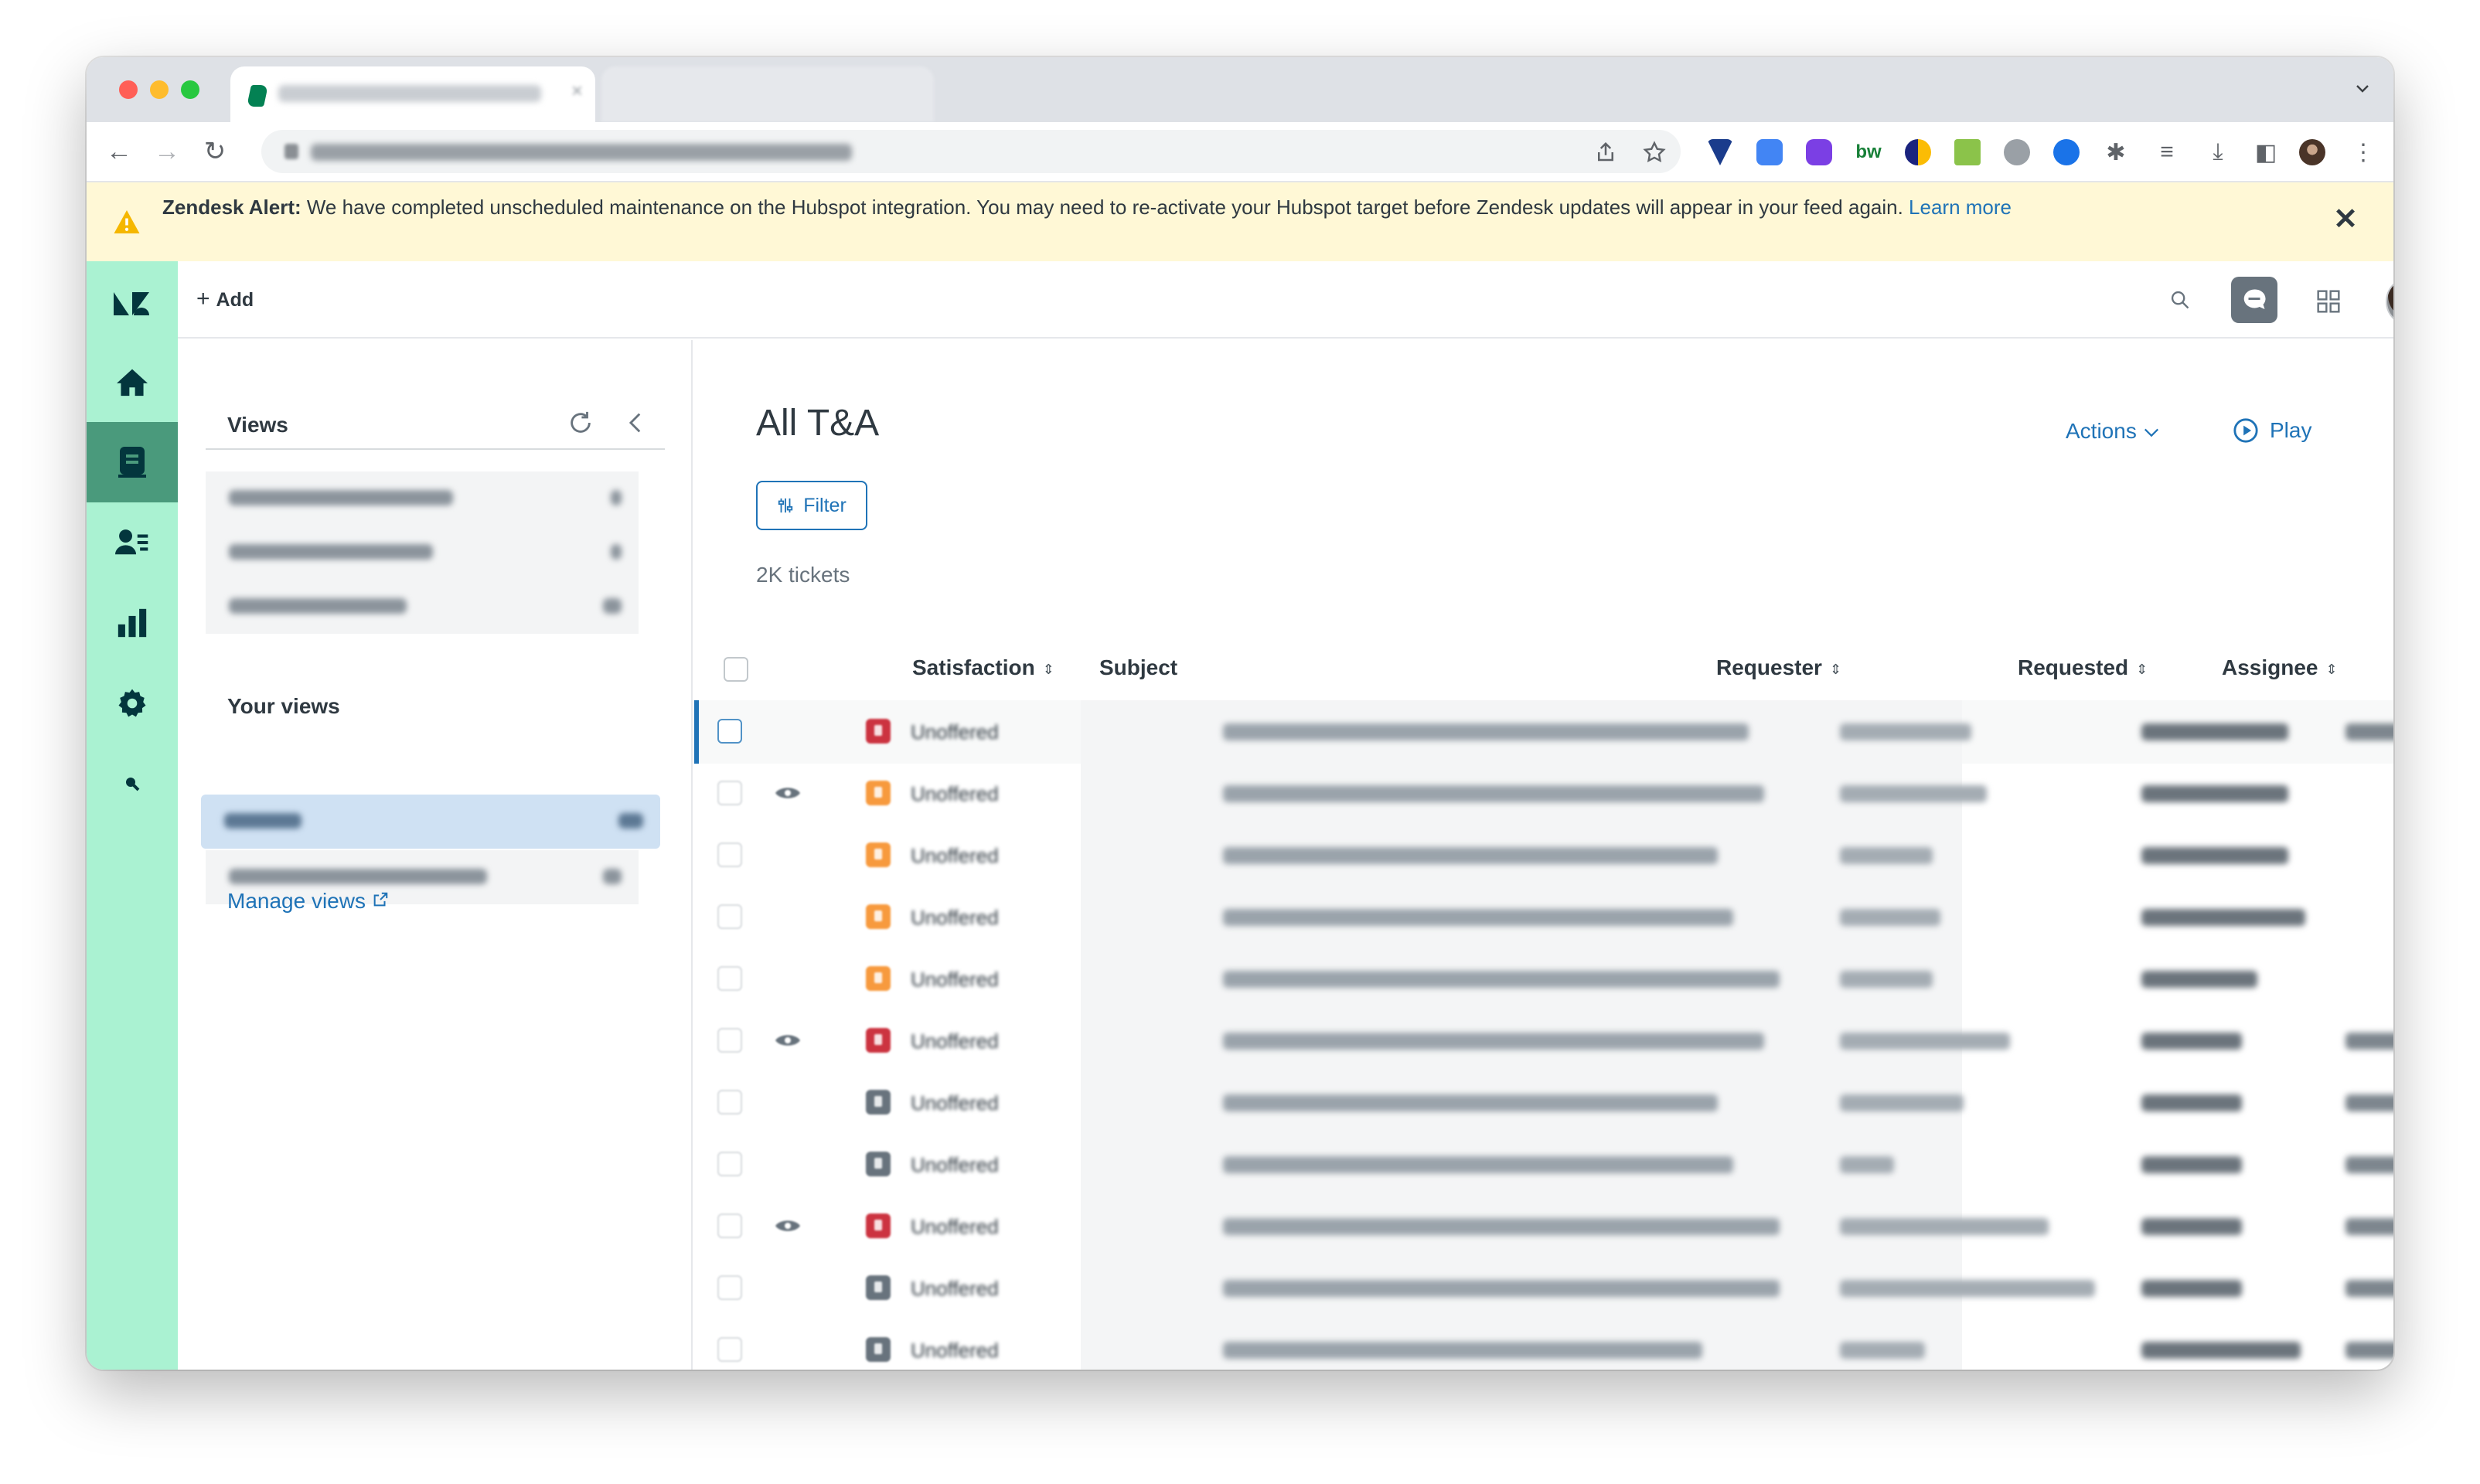 Image resolution: width=2480 pixels, height=1484 pixels. I want to click on extensions-puzzle-icon: ✱, so click(2116, 152).